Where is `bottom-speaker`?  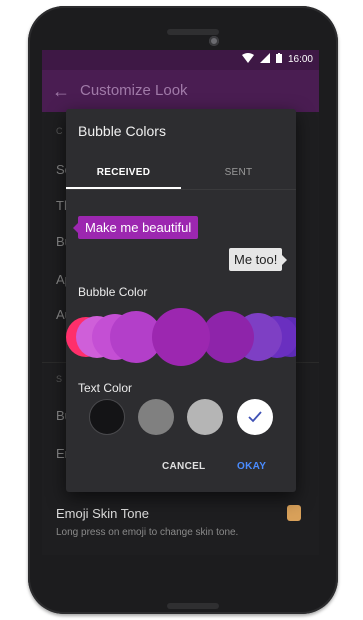 bottom-speaker is located at coordinates (193, 606).